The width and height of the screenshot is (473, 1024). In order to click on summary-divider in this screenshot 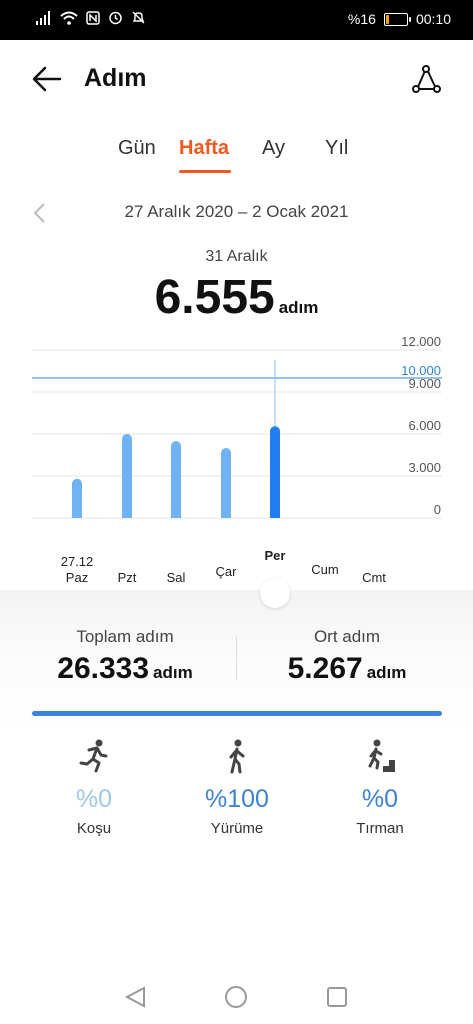, I will do `click(236, 658)`.